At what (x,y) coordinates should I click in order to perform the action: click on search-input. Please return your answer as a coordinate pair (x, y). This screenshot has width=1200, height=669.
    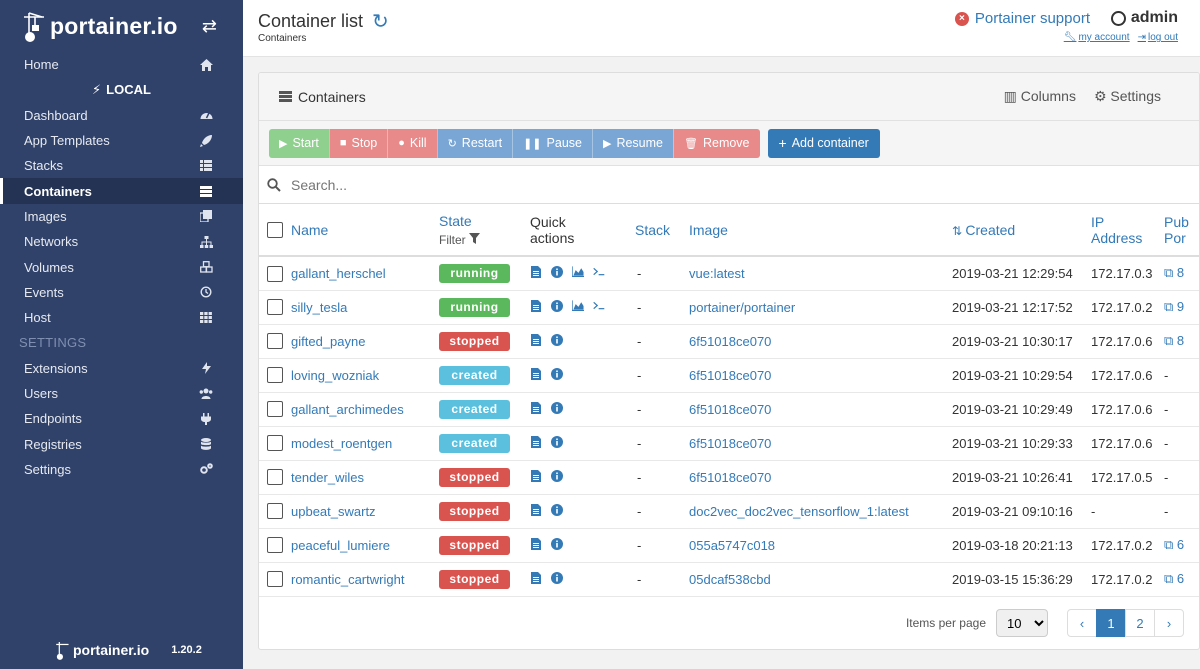
    Looking at the image, I should click on (541, 184).